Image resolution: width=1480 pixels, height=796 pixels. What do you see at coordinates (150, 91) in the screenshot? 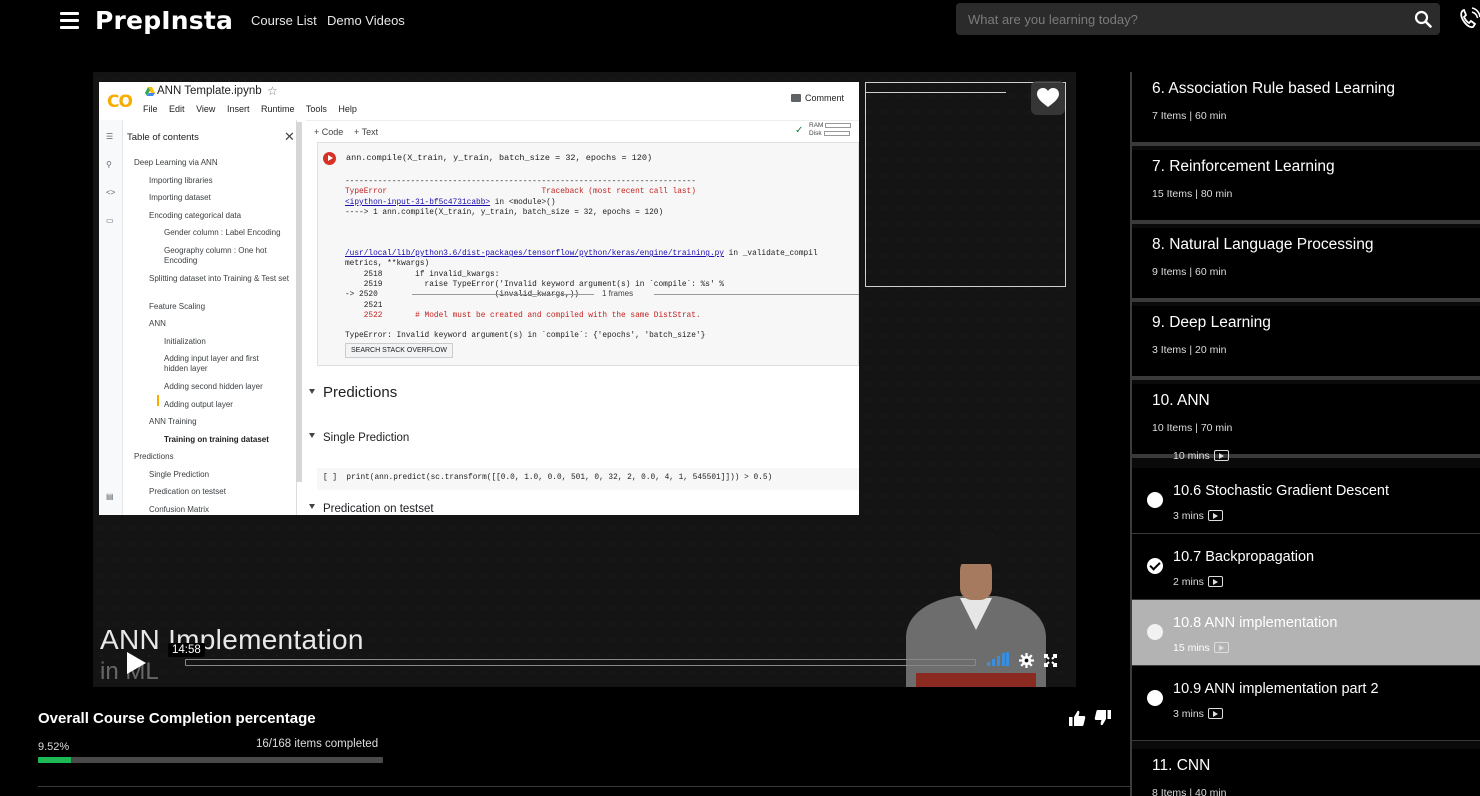
I see `drive-icon` at bounding box center [150, 91].